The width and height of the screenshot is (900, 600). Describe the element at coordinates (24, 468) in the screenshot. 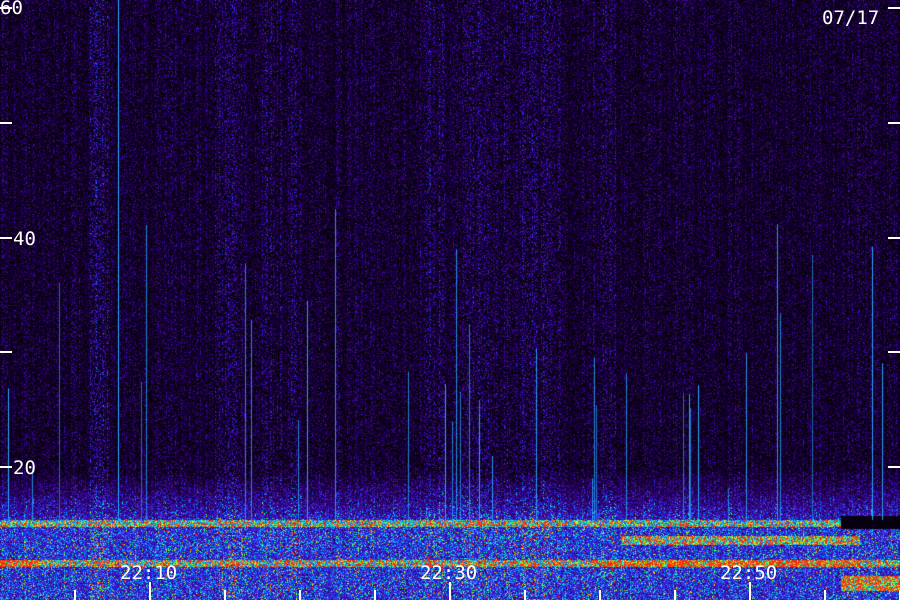

I see `y-label-20: 20` at that location.